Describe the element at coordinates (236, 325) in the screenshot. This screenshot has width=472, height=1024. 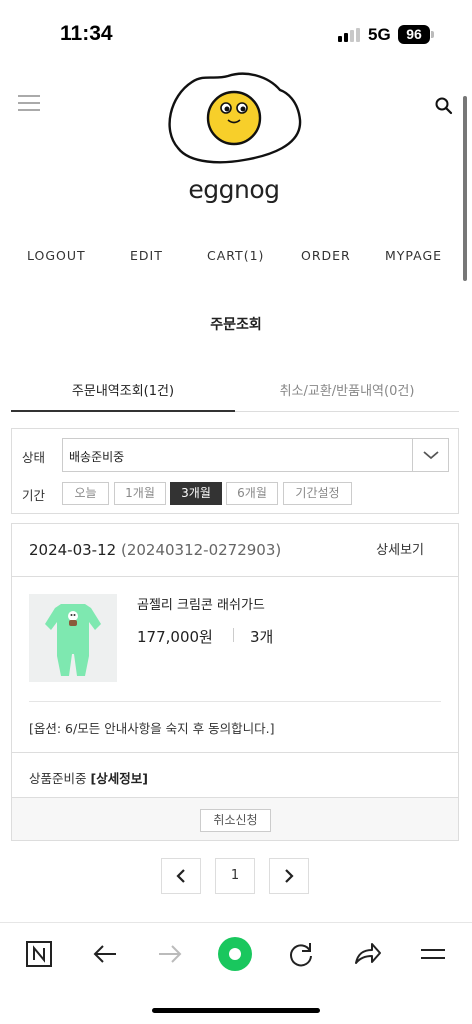
I see `page-title: 주문조회` at that location.